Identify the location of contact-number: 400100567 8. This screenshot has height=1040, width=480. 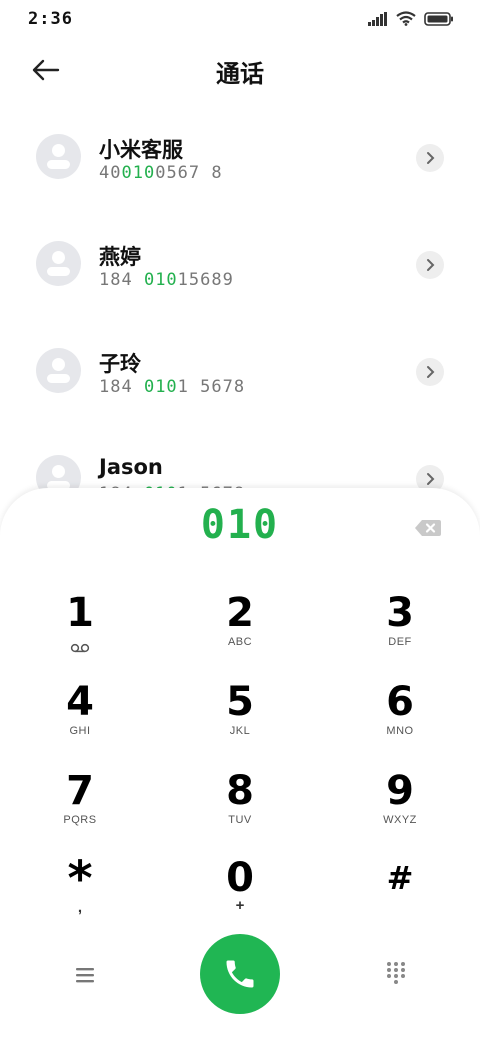
(161, 173).